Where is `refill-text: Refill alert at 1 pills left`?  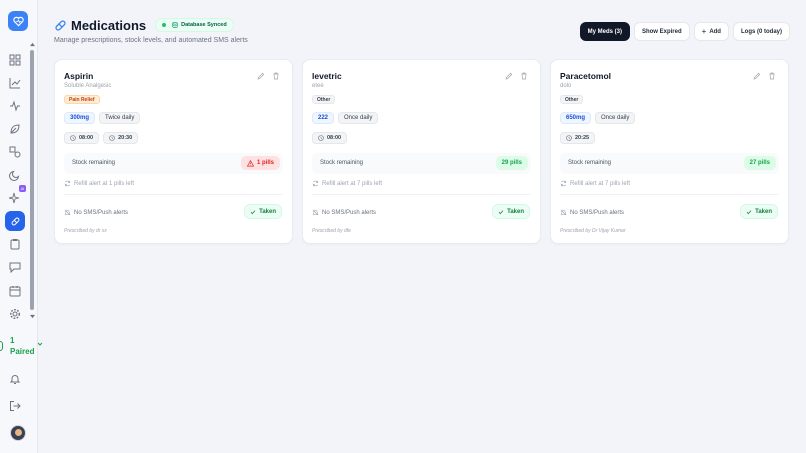
refill-text: Refill alert at 1 pills left is located at coordinates (104, 183).